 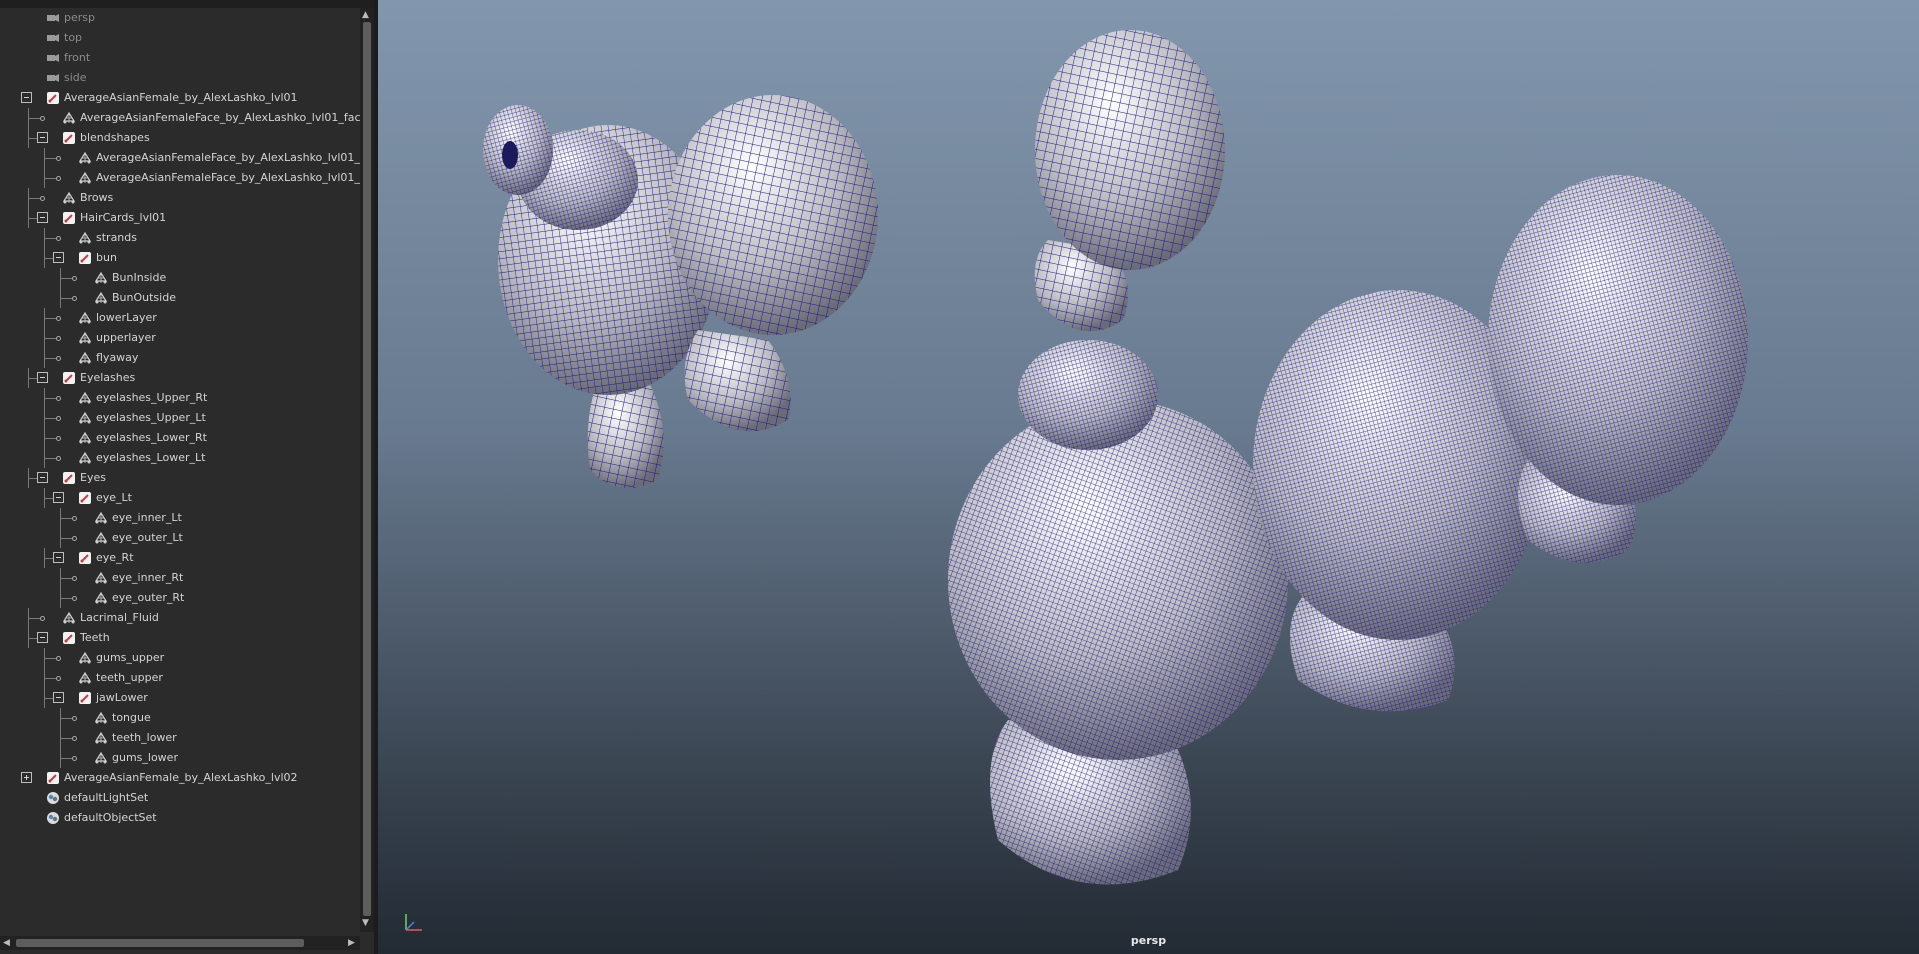 What do you see at coordinates (180, 458) in the screenshot?
I see `outliner-item: eyelashes_Lower_Lt` at bounding box center [180, 458].